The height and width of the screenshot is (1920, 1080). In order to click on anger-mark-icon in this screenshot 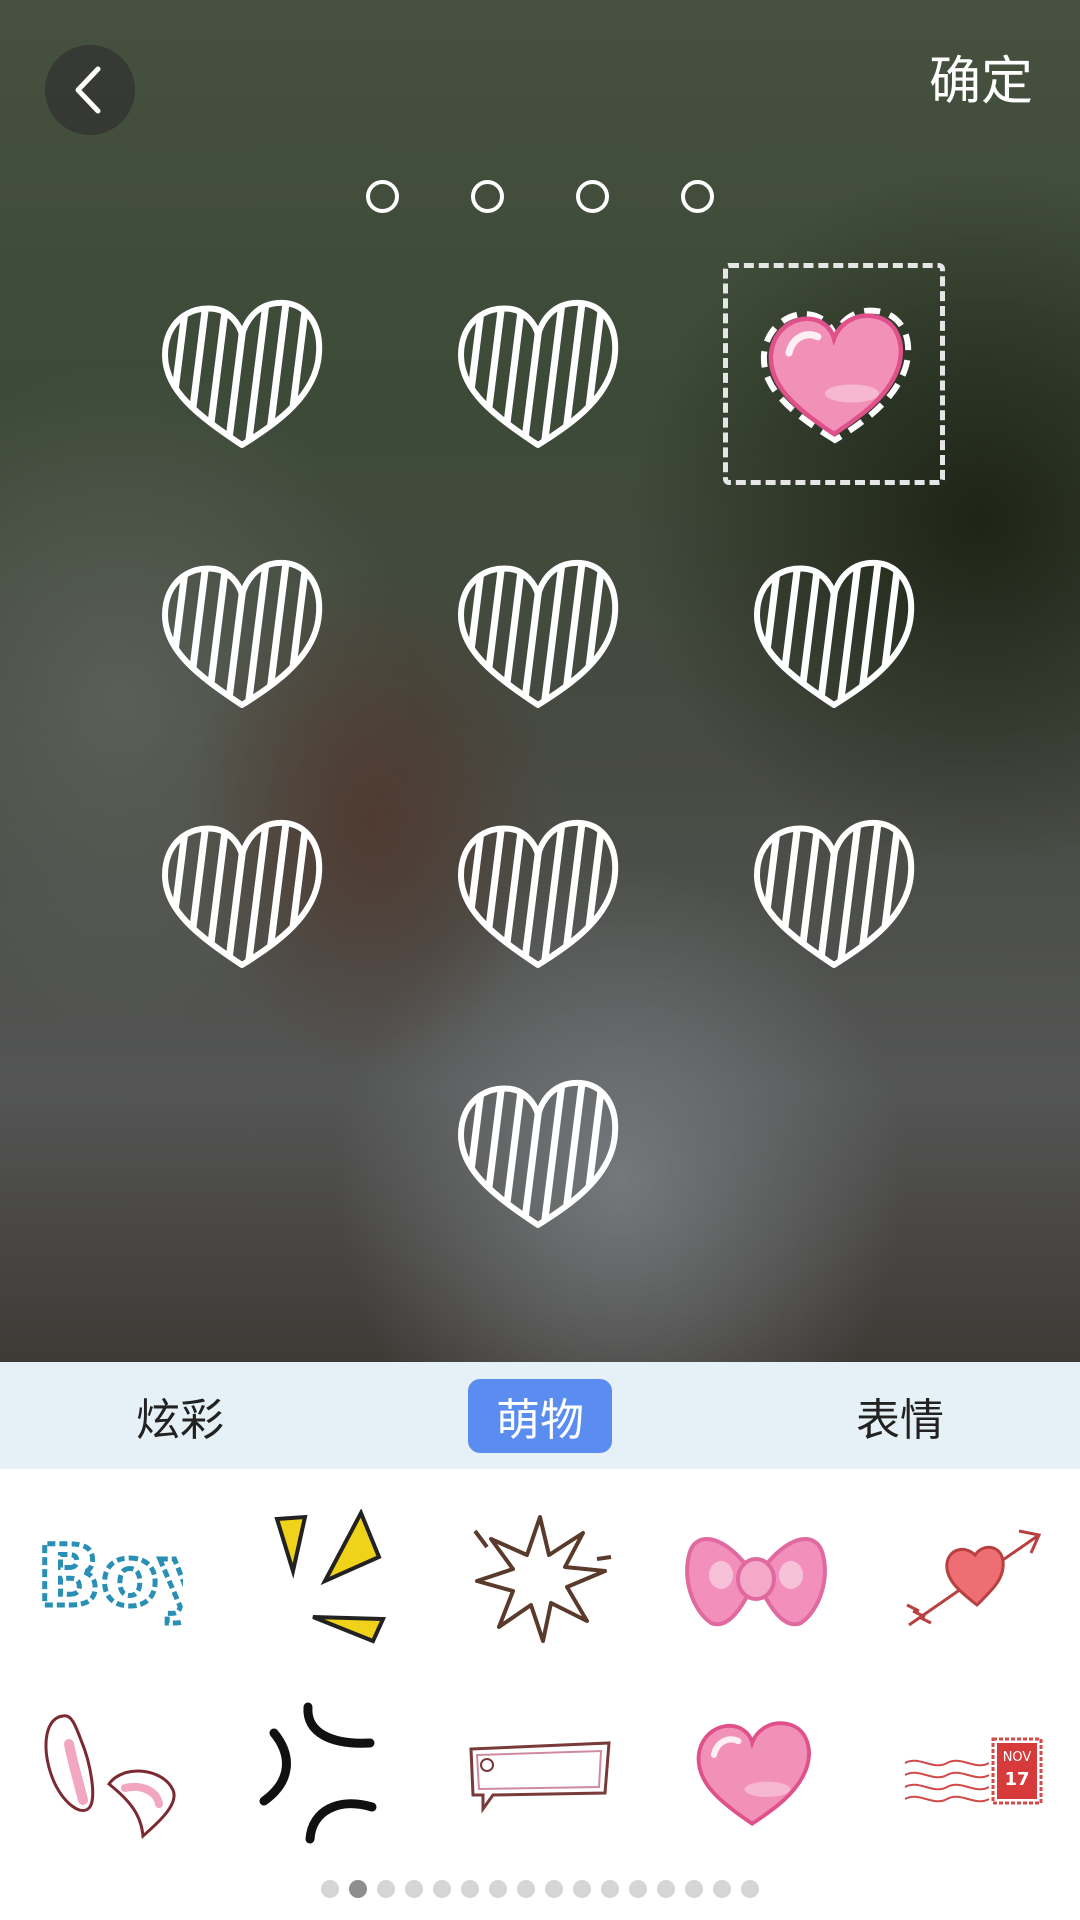, I will do `click(318, 1773)`.